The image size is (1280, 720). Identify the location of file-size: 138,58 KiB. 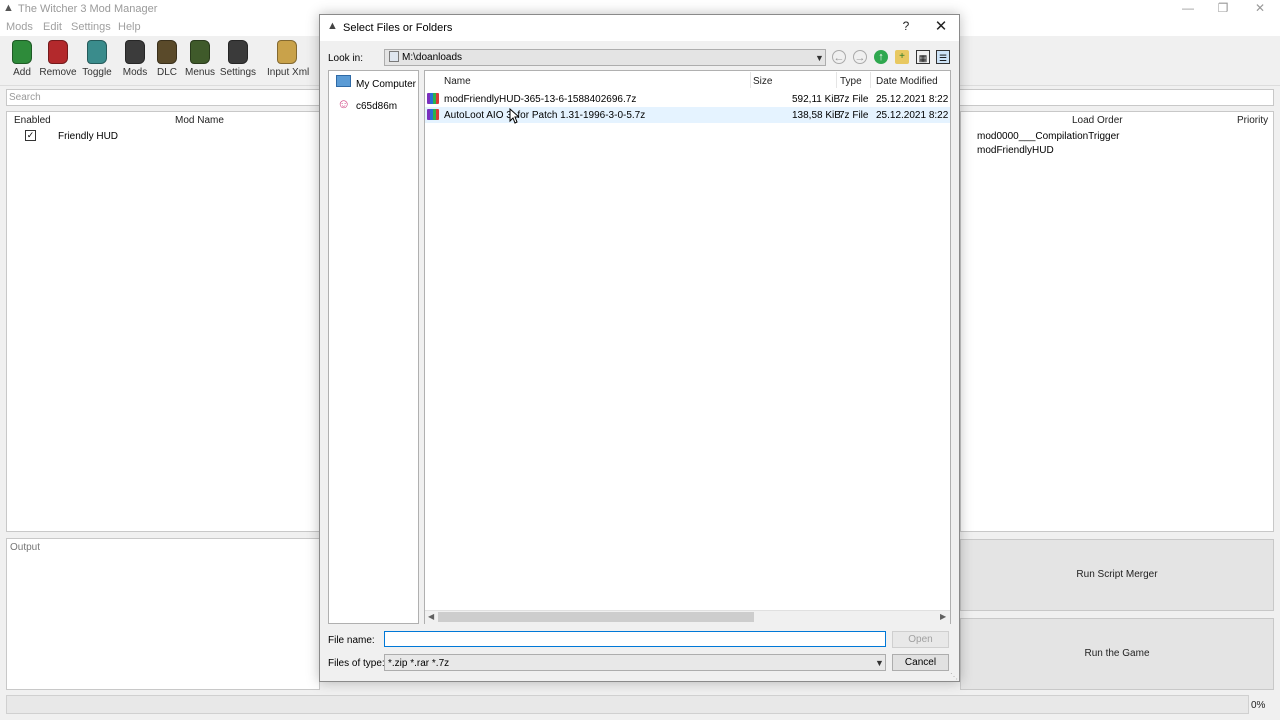
(816, 115).